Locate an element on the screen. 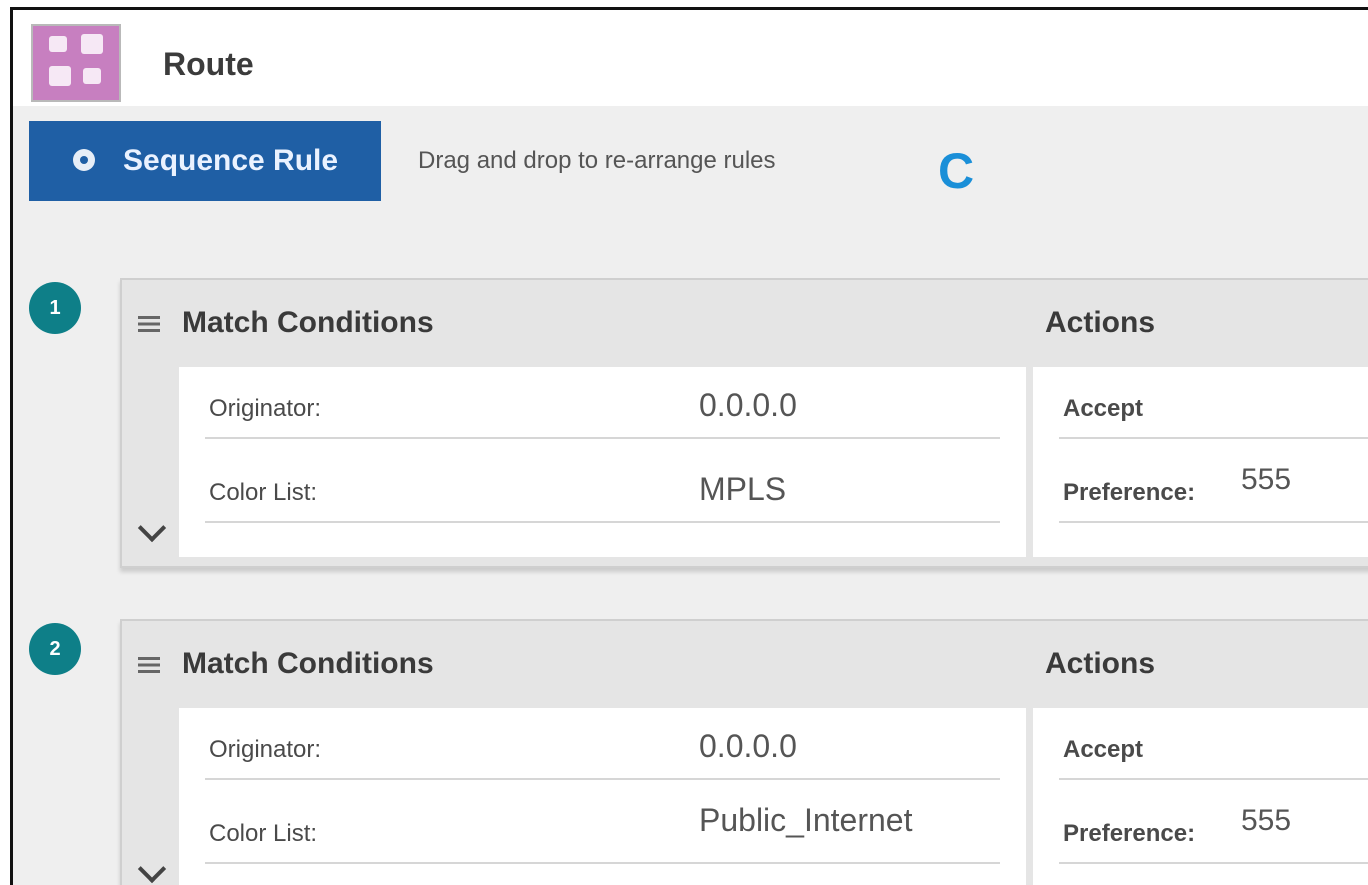 Image resolution: width=1368 pixels, height=885 pixels. condition-value: MPLS is located at coordinates (743, 489).